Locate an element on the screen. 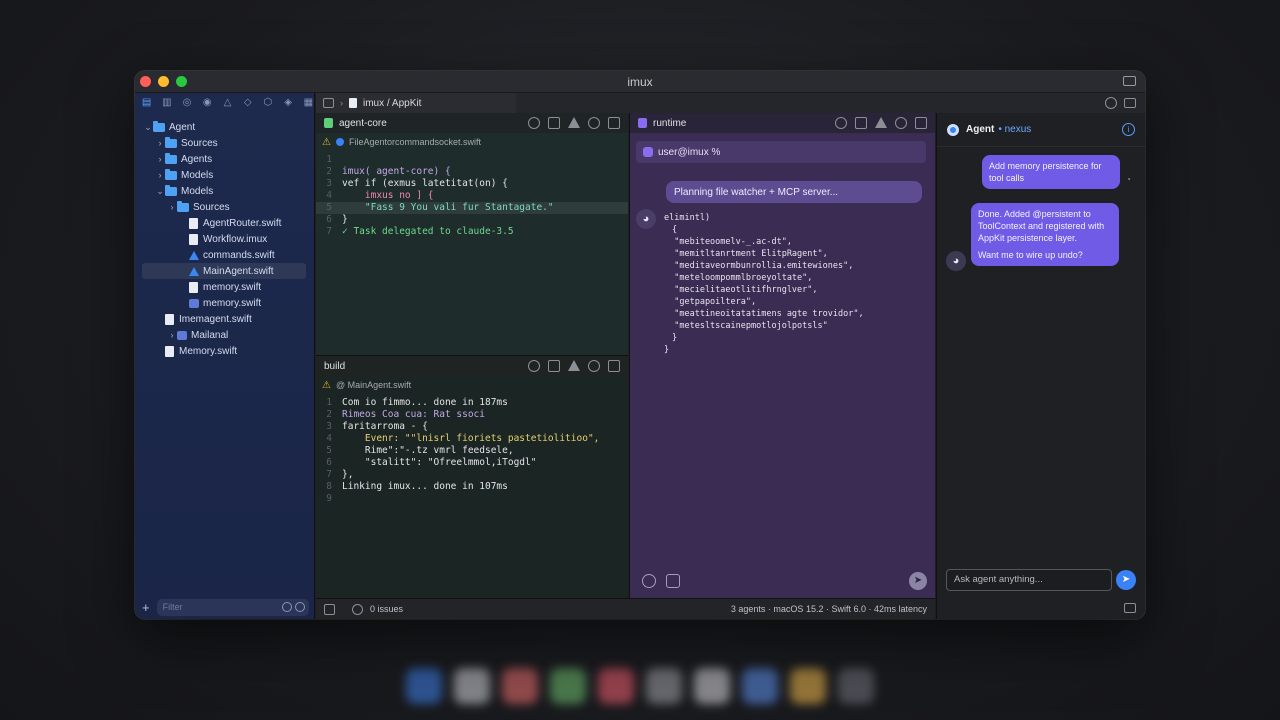  recent-filter-icon is located at coordinates (286, 606).